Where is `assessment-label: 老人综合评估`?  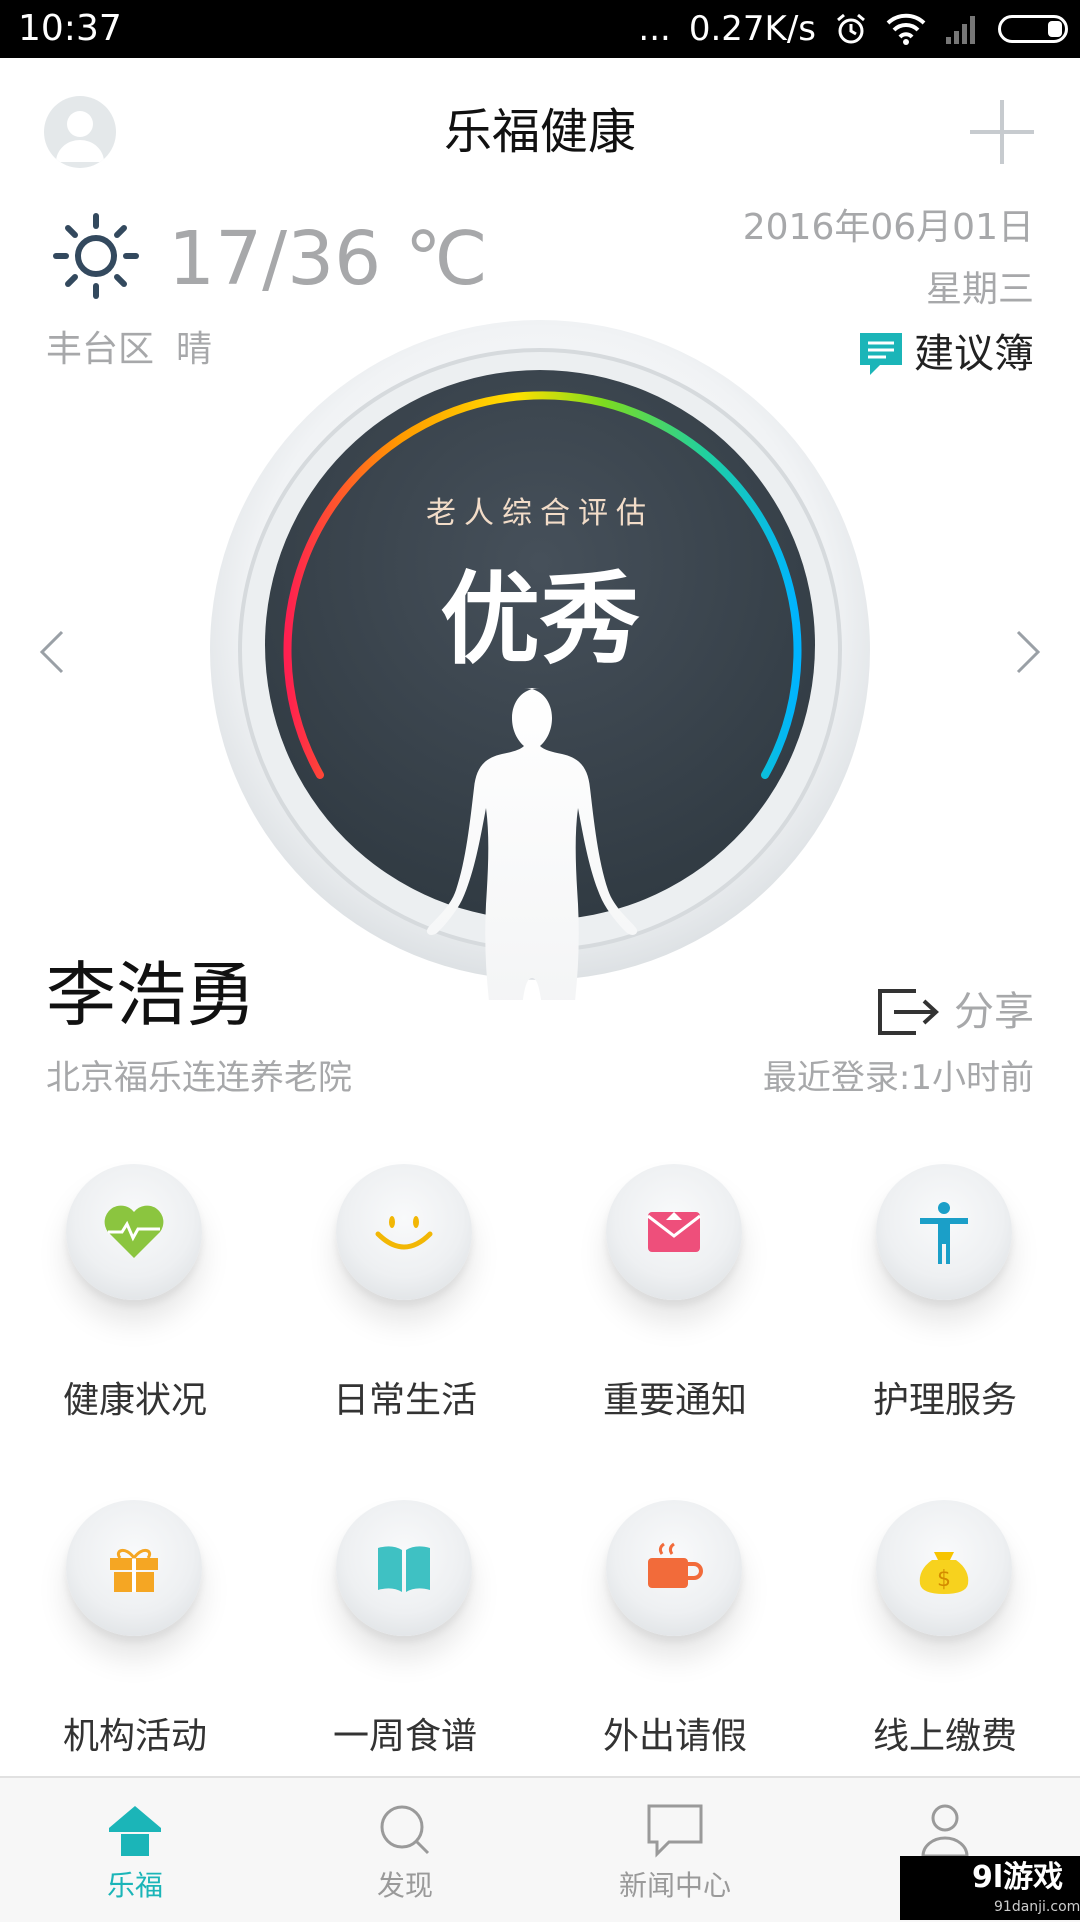
assessment-label: 老人综合评估 is located at coordinates (540, 513).